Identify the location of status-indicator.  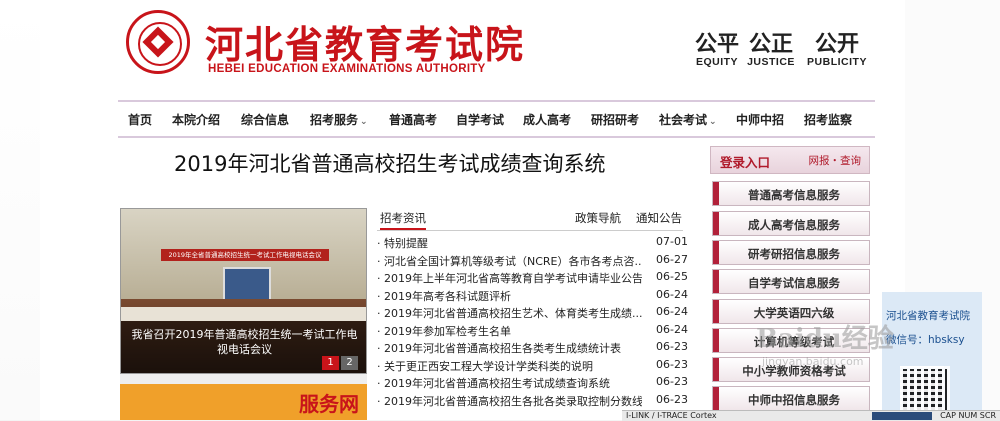
(902, 416).